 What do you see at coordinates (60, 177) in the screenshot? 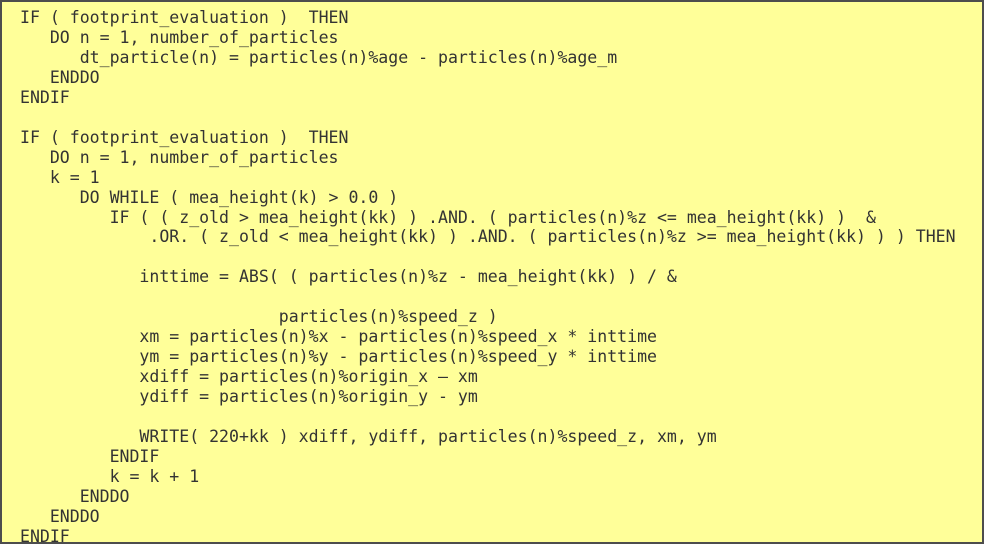
I see `code-line: k = 1` at bounding box center [60, 177].